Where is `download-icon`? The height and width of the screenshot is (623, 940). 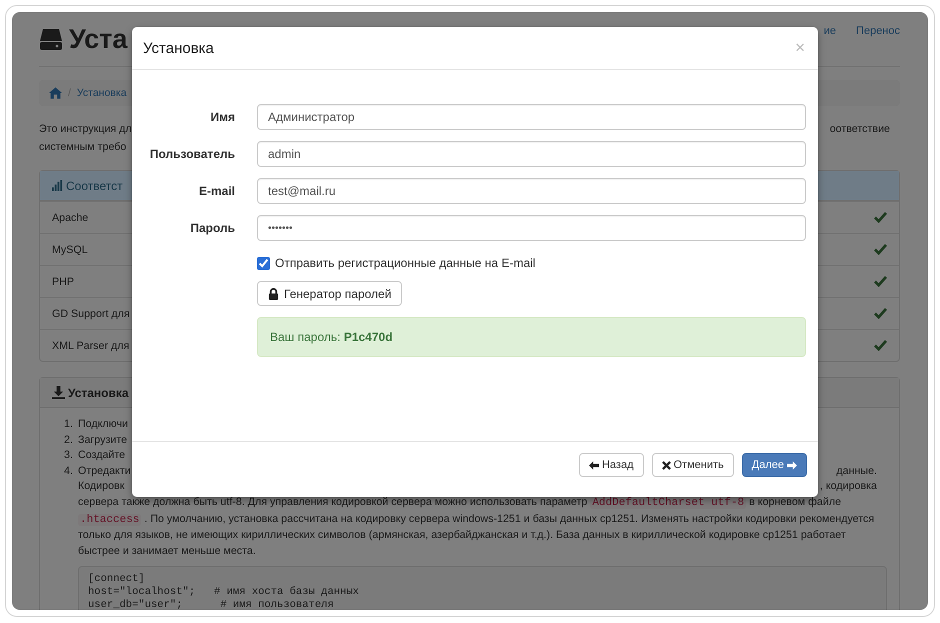
download-icon is located at coordinates (58, 392).